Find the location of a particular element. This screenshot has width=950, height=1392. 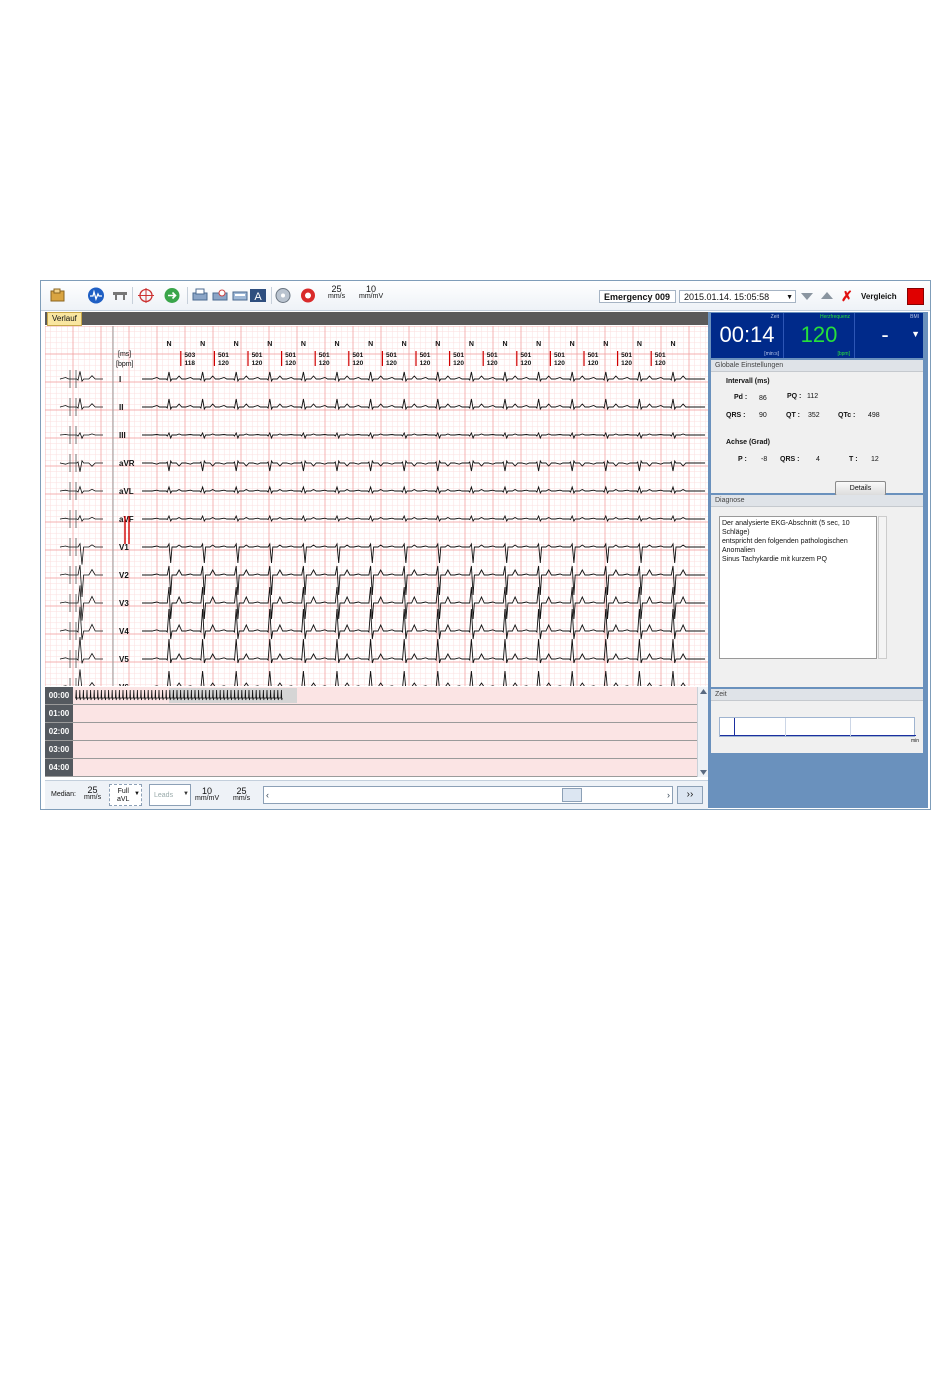

time-overview-bar is located at coordinates (817, 727).